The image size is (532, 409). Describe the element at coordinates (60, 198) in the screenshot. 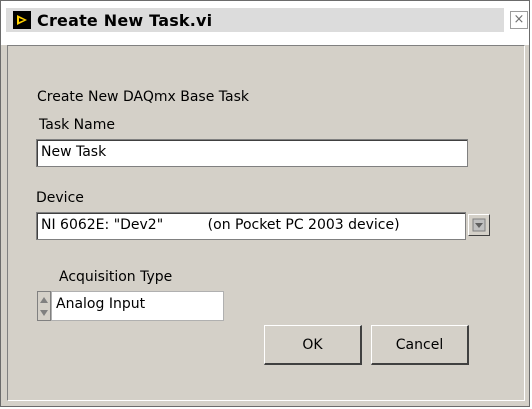

I see `device-label: Device` at that location.